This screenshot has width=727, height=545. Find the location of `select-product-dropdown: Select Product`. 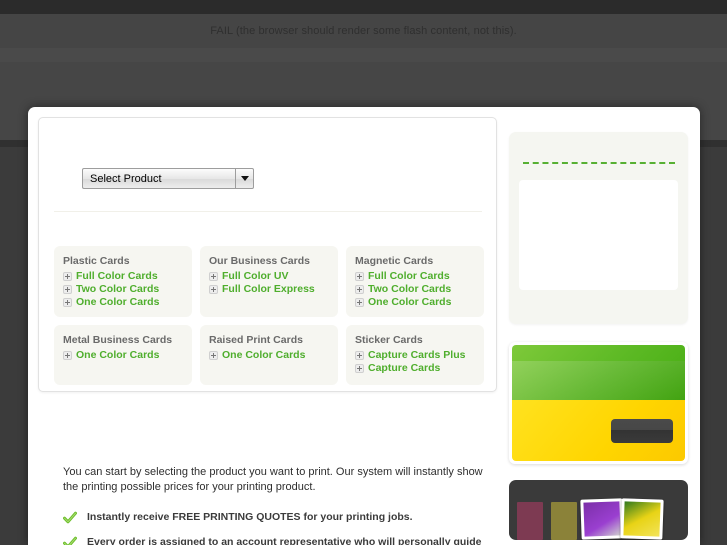

select-product-dropdown: Select Product is located at coordinates (168, 178).